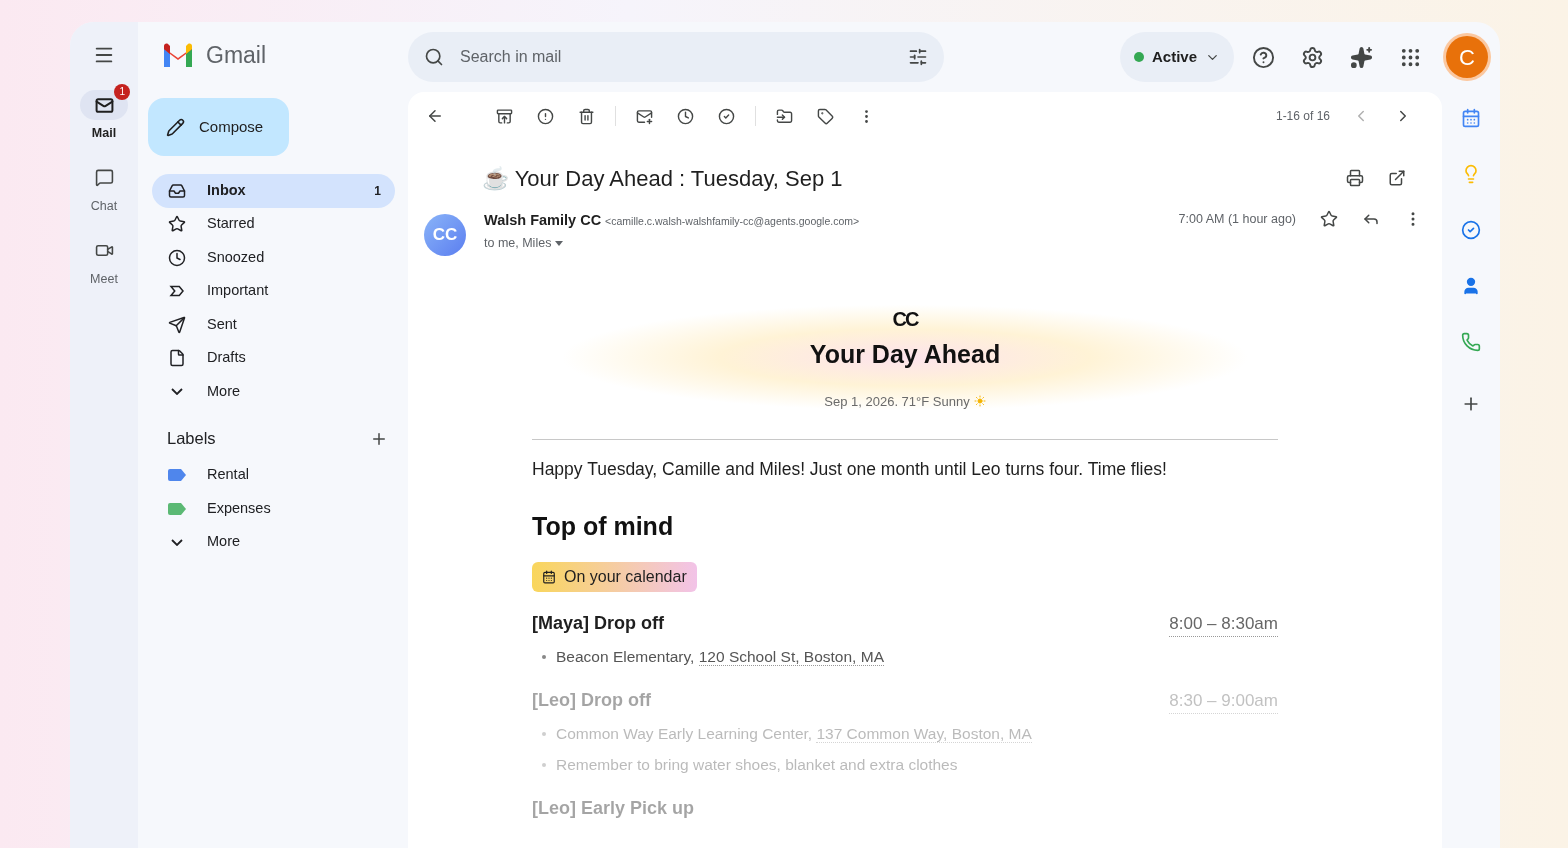  I want to click on section-heading: Top of mind, so click(603, 527).